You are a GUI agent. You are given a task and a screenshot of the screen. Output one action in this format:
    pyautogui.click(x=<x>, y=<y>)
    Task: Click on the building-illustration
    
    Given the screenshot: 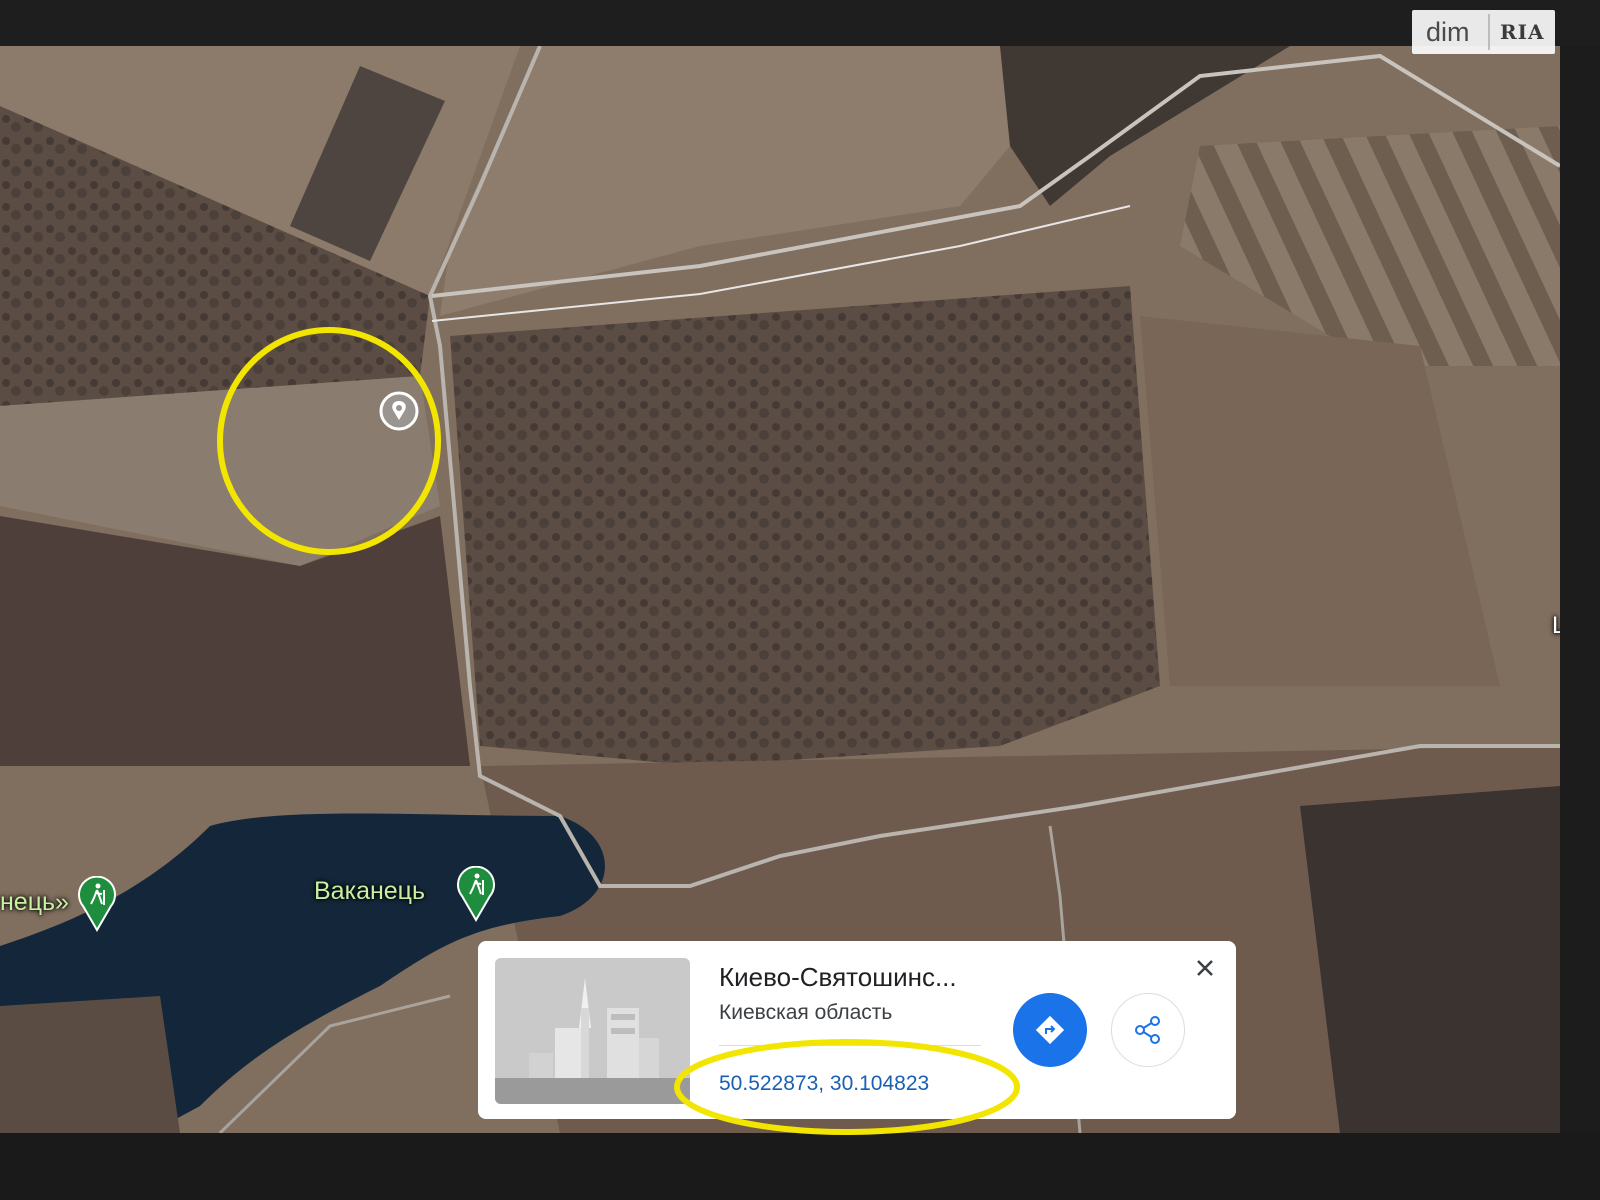 What is the action you would take?
    pyautogui.click(x=592, y=1031)
    